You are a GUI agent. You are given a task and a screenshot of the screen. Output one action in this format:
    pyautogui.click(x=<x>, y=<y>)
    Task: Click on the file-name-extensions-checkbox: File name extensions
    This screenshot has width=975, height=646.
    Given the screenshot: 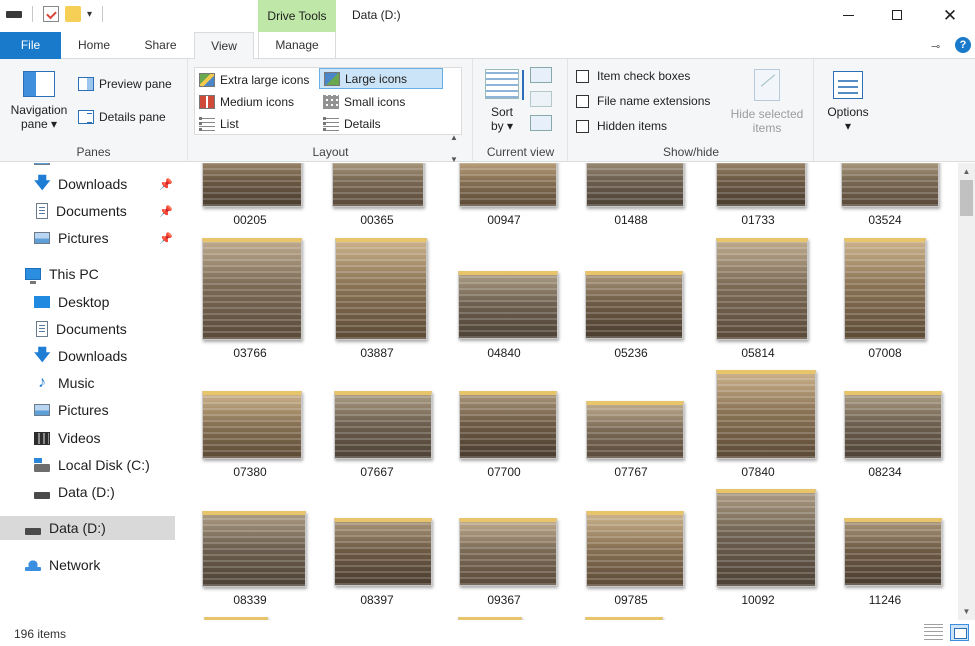 What is the action you would take?
    pyautogui.click(x=643, y=101)
    